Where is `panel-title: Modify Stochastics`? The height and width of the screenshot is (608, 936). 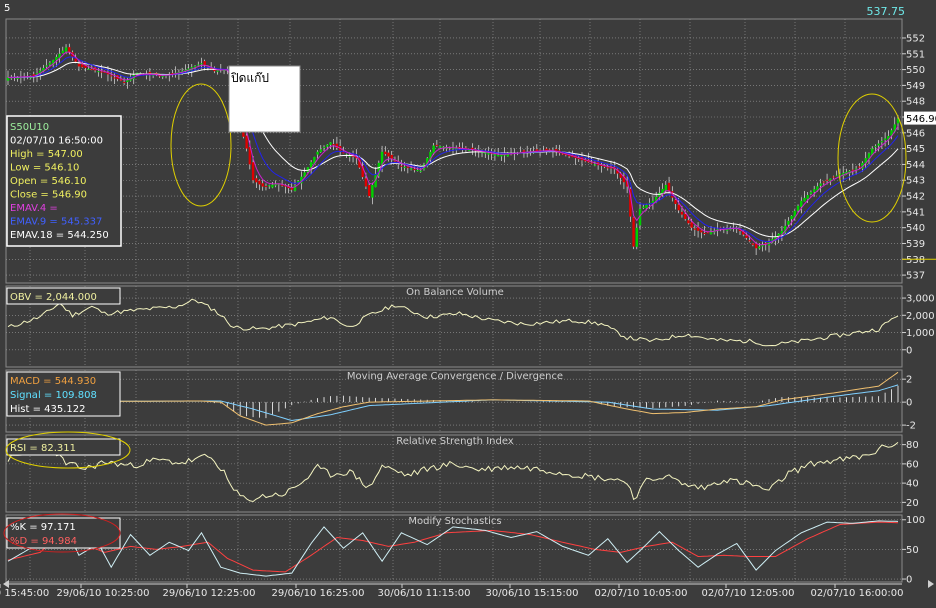 panel-title: Modify Stochastics is located at coordinates (454, 521).